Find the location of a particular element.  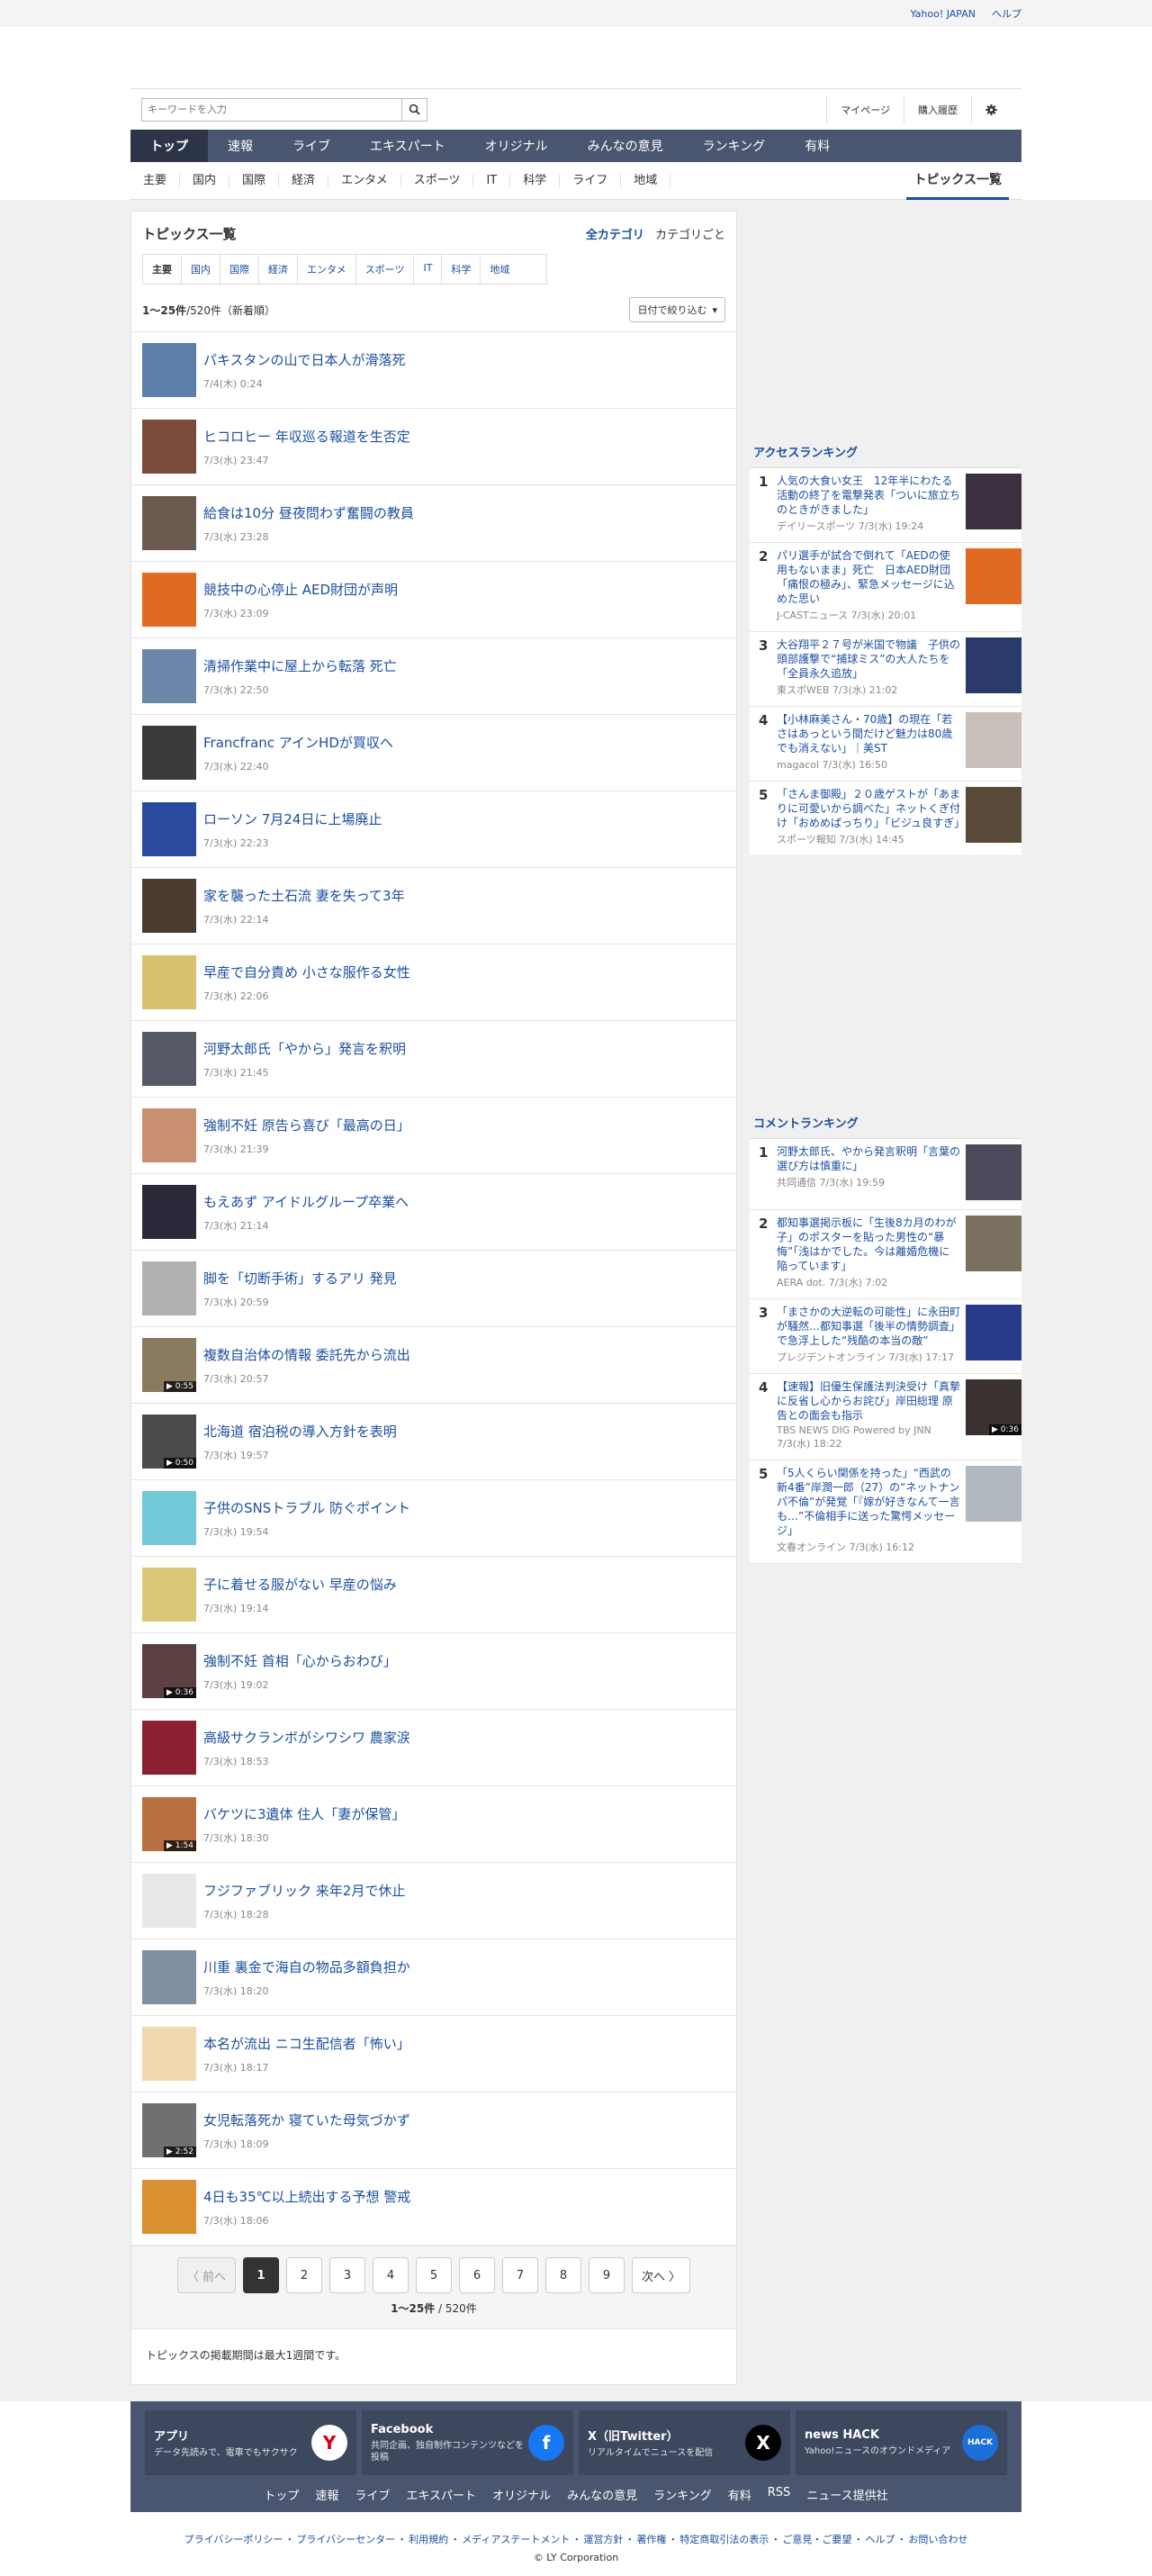

news-item: 給食は10分 昼夜問わず奮闘の教員 7/3(水) 23:28 is located at coordinates (433, 523).